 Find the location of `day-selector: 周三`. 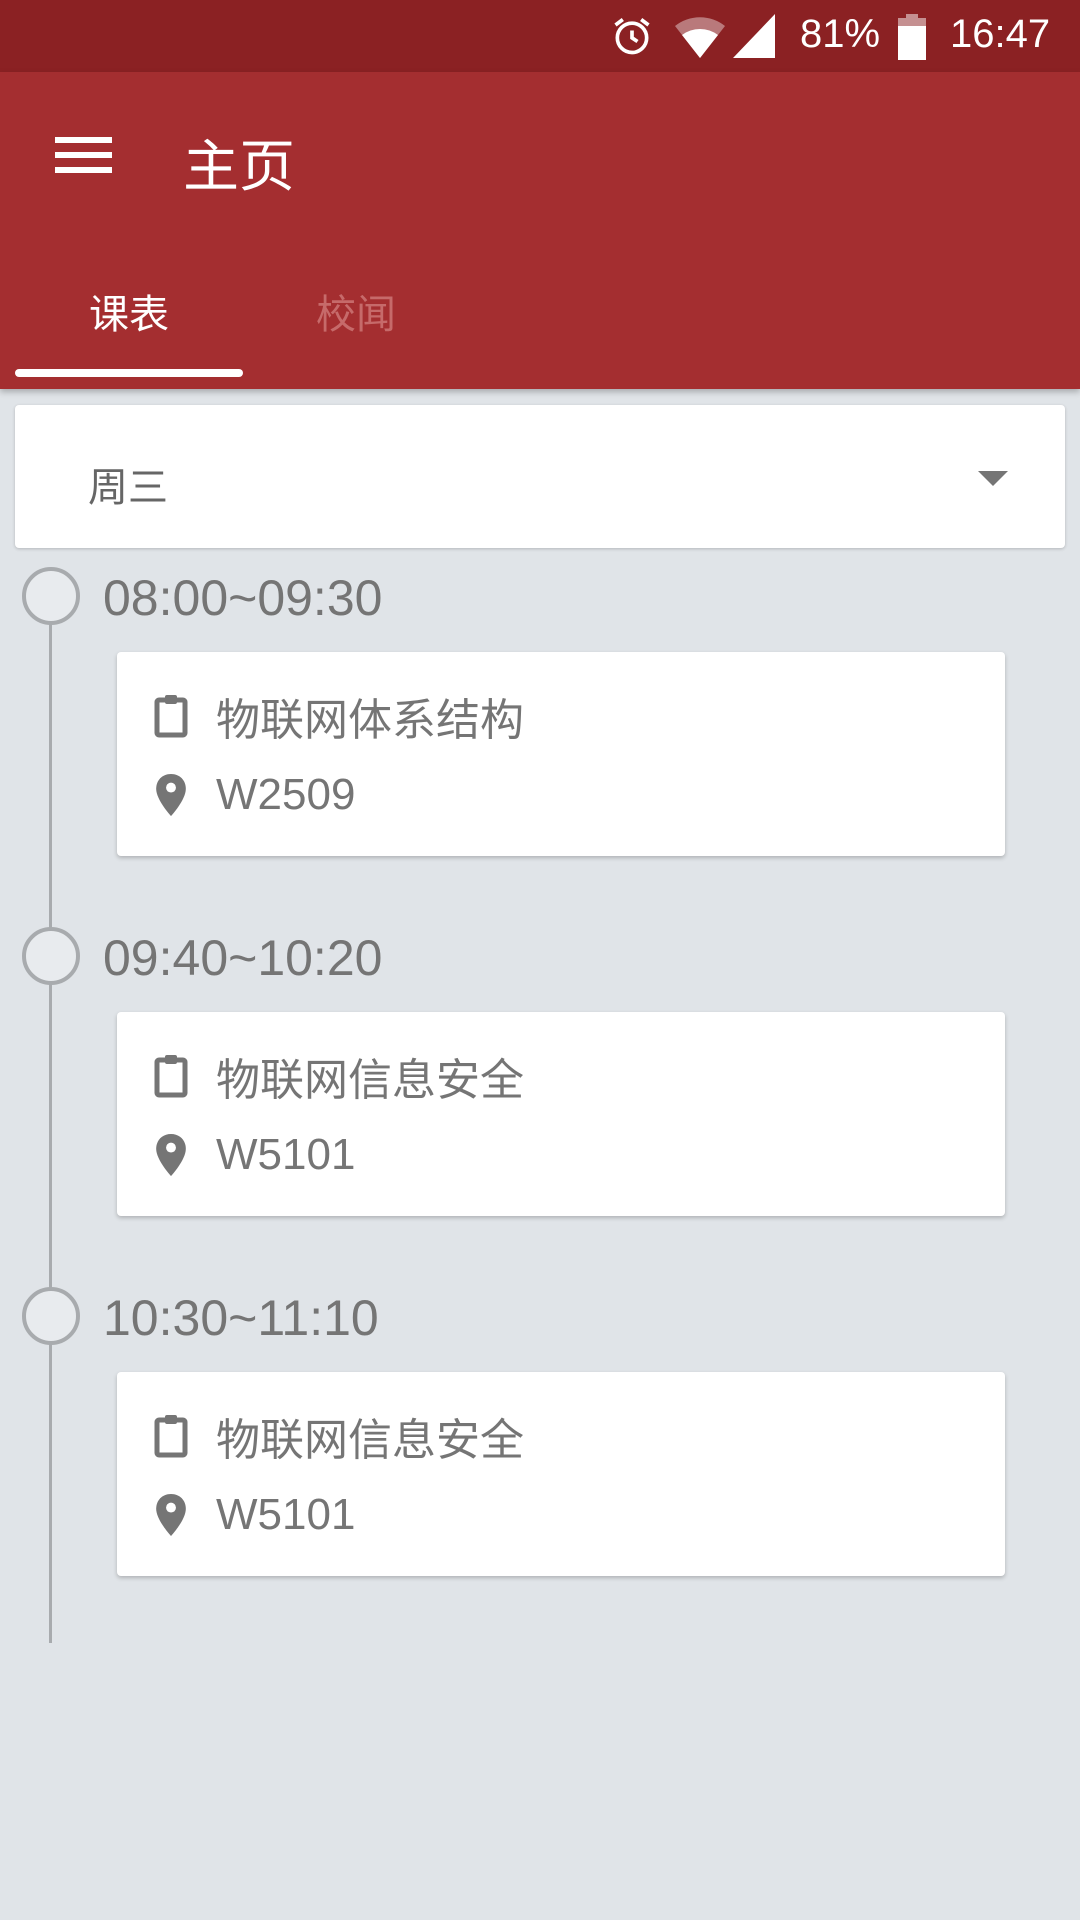

day-selector: 周三 is located at coordinates (540, 476).